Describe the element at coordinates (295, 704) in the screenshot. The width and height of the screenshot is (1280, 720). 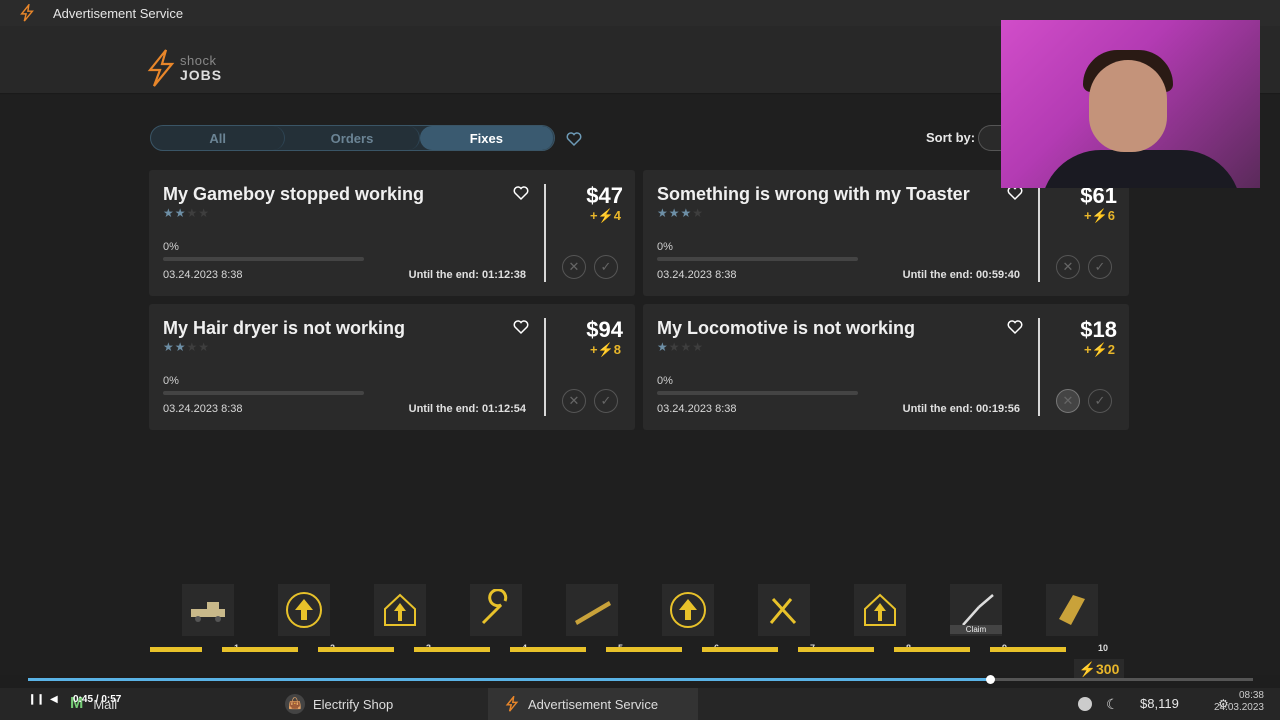
I see `shop-bag-icon: 👜` at that location.